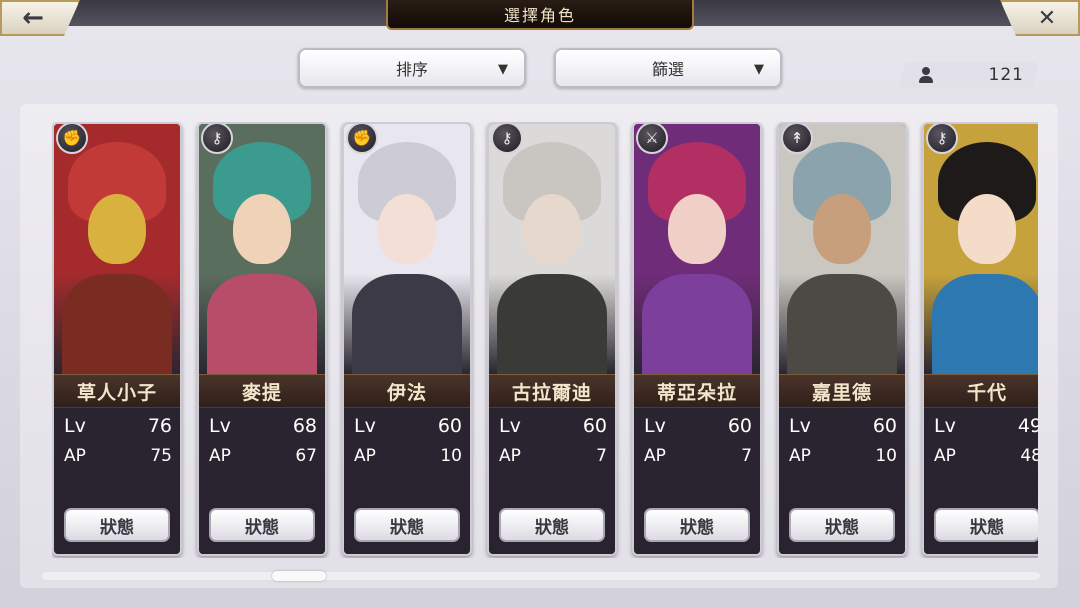 The width and height of the screenshot is (1080, 608). Describe the element at coordinates (159, 426) in the screenshot. I see `level-value: 76` at that location.